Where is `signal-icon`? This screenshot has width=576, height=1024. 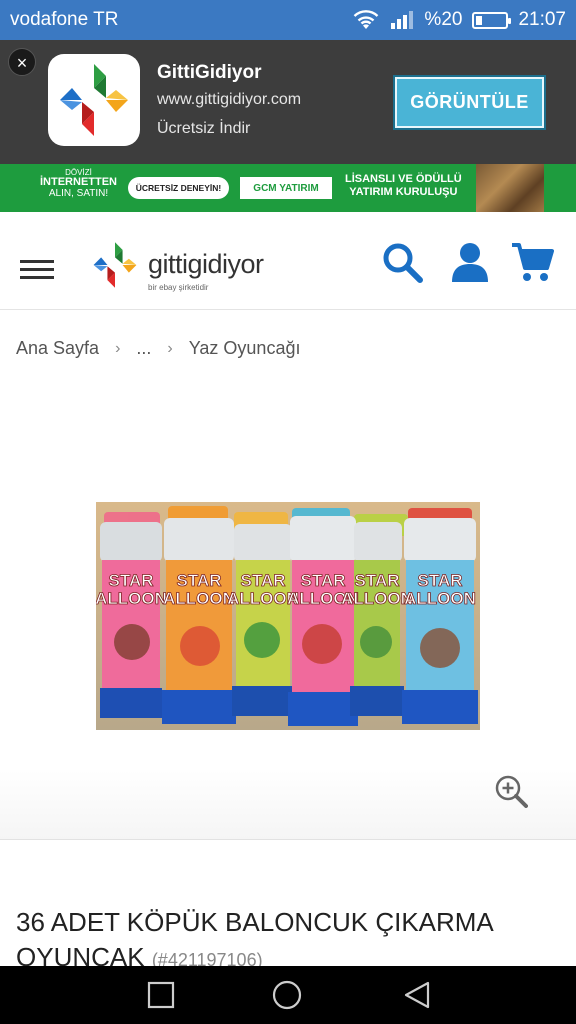 signal-icon is located at coordinates (402, 20).